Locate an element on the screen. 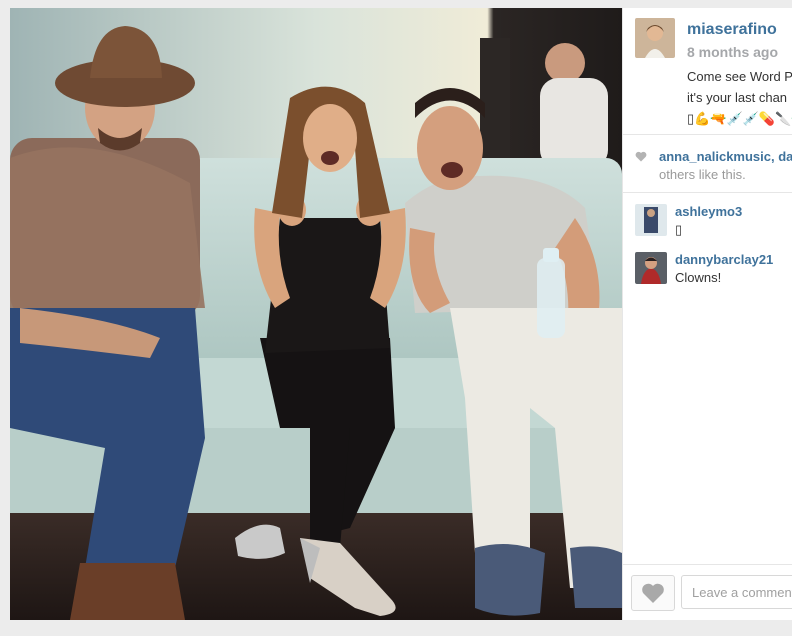 Image resolution: width=792 pixels, height=636 pixels. caption-line: Come see Word P is located at coordinates (739, 76).